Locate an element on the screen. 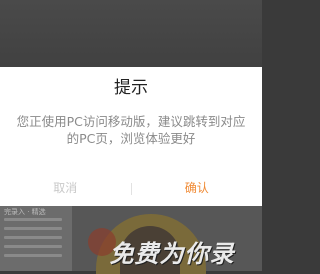 The width and height of the screenshot is (320, 274). background-promo-text: 免费为你录 is located at coordinates (172, 254).